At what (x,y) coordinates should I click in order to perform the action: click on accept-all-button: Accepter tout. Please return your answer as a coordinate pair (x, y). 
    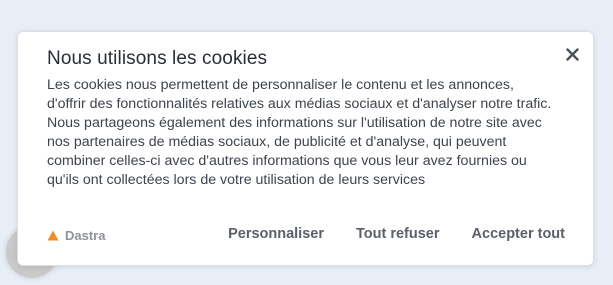
    Looking at the image, I should click on (518, 234).